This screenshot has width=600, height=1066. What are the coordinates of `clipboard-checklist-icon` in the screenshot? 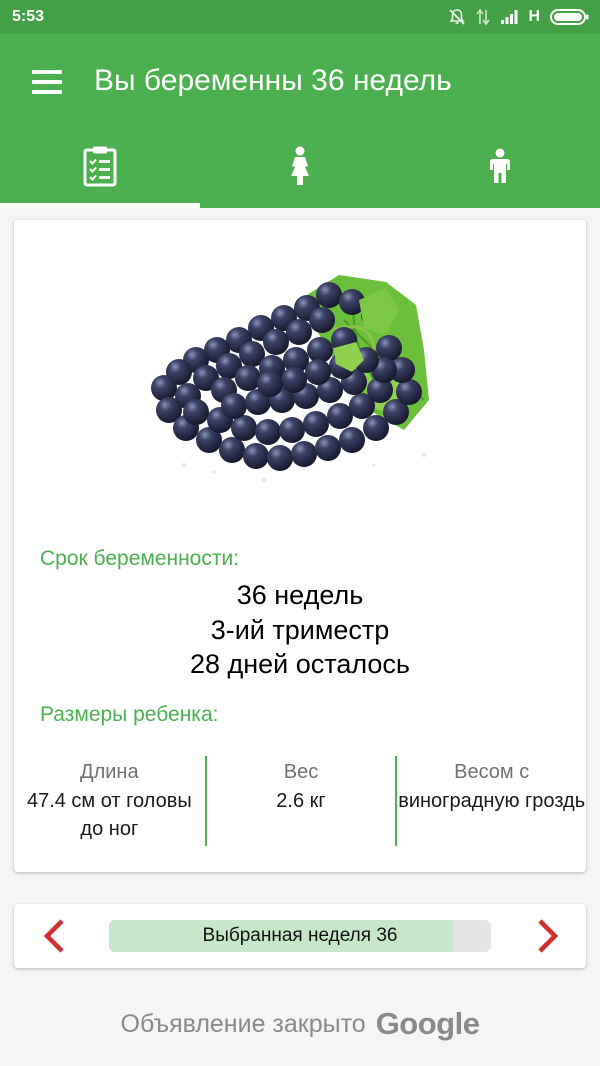 It's located at (100, 168).